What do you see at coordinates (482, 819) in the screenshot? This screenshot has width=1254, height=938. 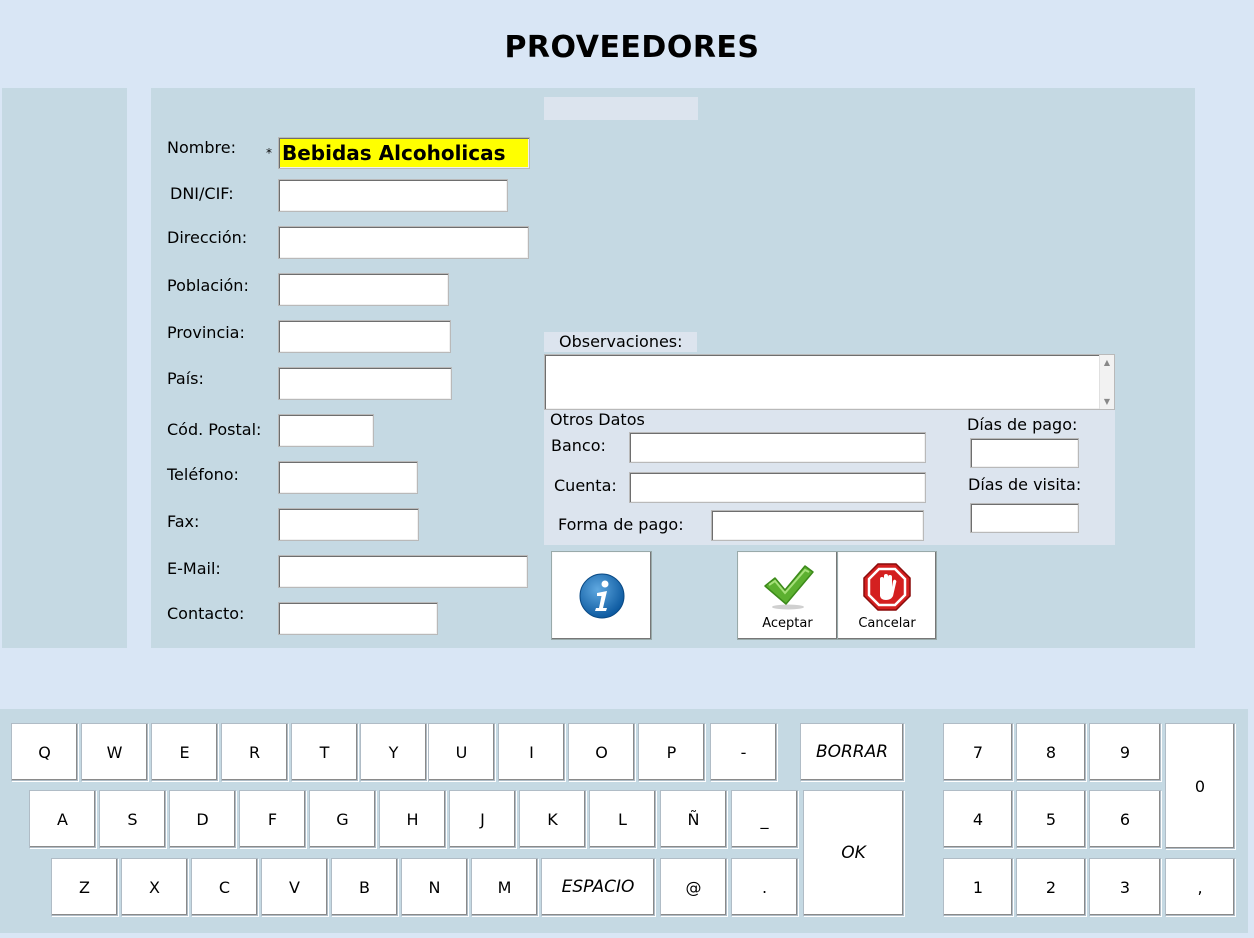 I see `key-j: J` at bounding box center [482, 819].